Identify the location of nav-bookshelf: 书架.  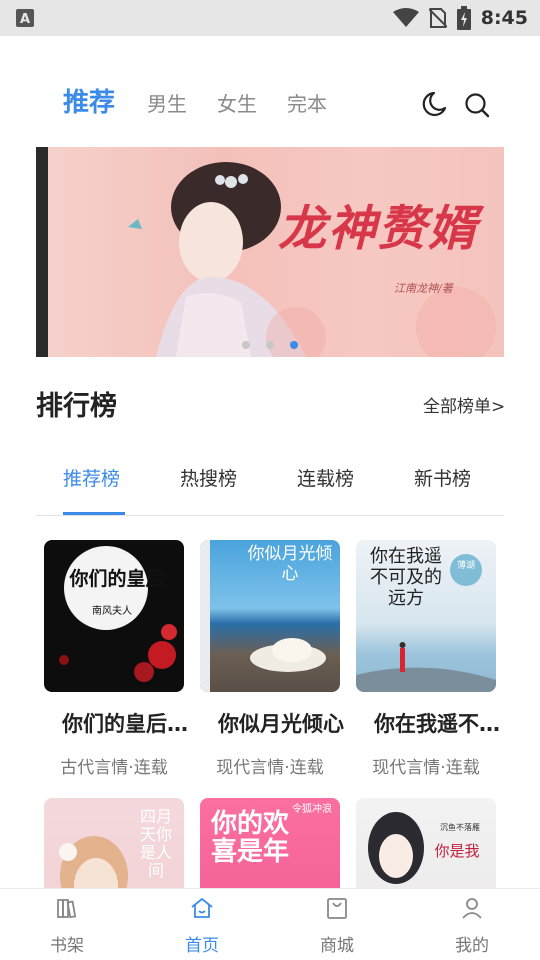
(67, 924).